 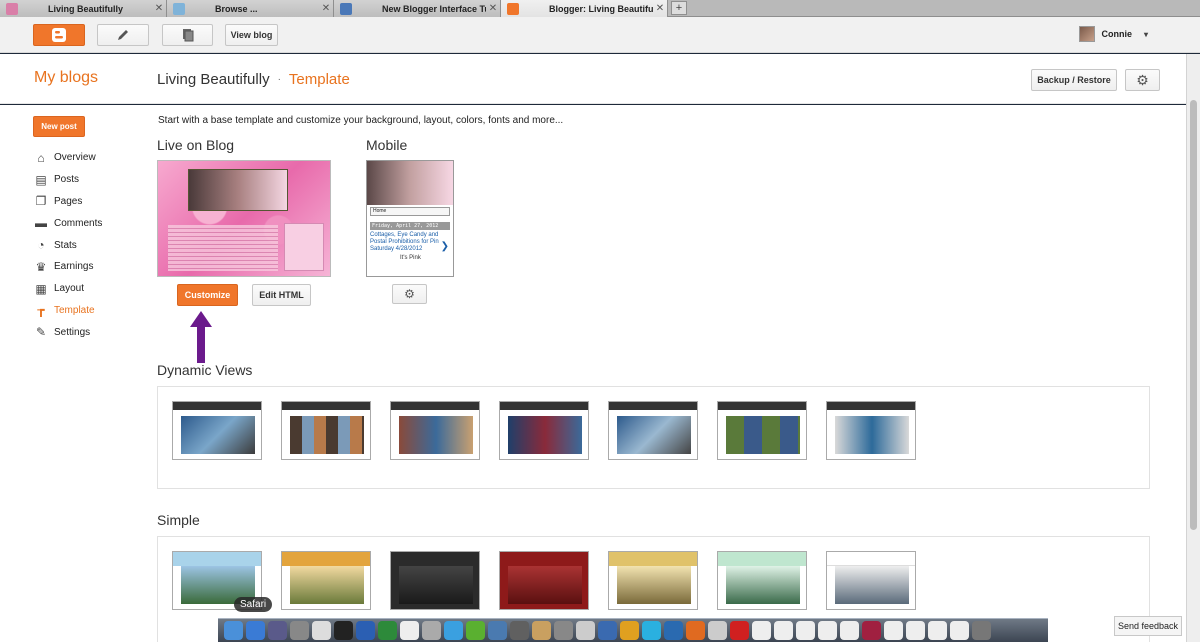 What do you see at coordinates (244, 218) in the screenshot?
I see `live-template-preview` at bounding box center [244, 218].